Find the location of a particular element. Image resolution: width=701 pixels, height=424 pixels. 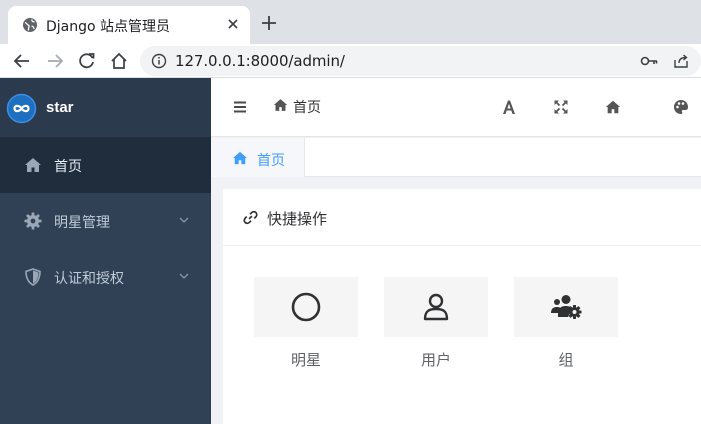

globe-icon is located at coordinates (30, 25).